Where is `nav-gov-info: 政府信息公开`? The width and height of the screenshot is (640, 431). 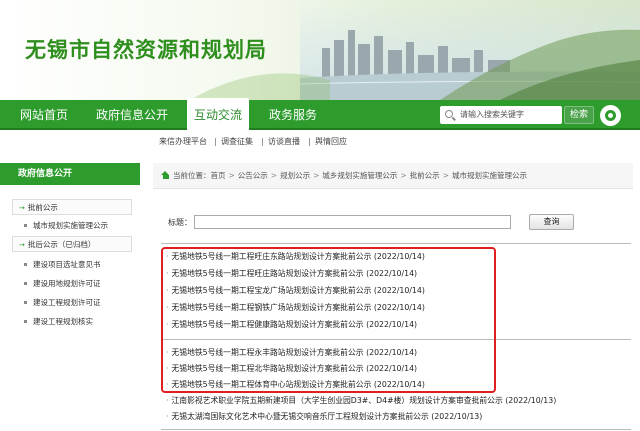 nav-gov-info: 政府信息公开 is located at coordinates (132, 115).